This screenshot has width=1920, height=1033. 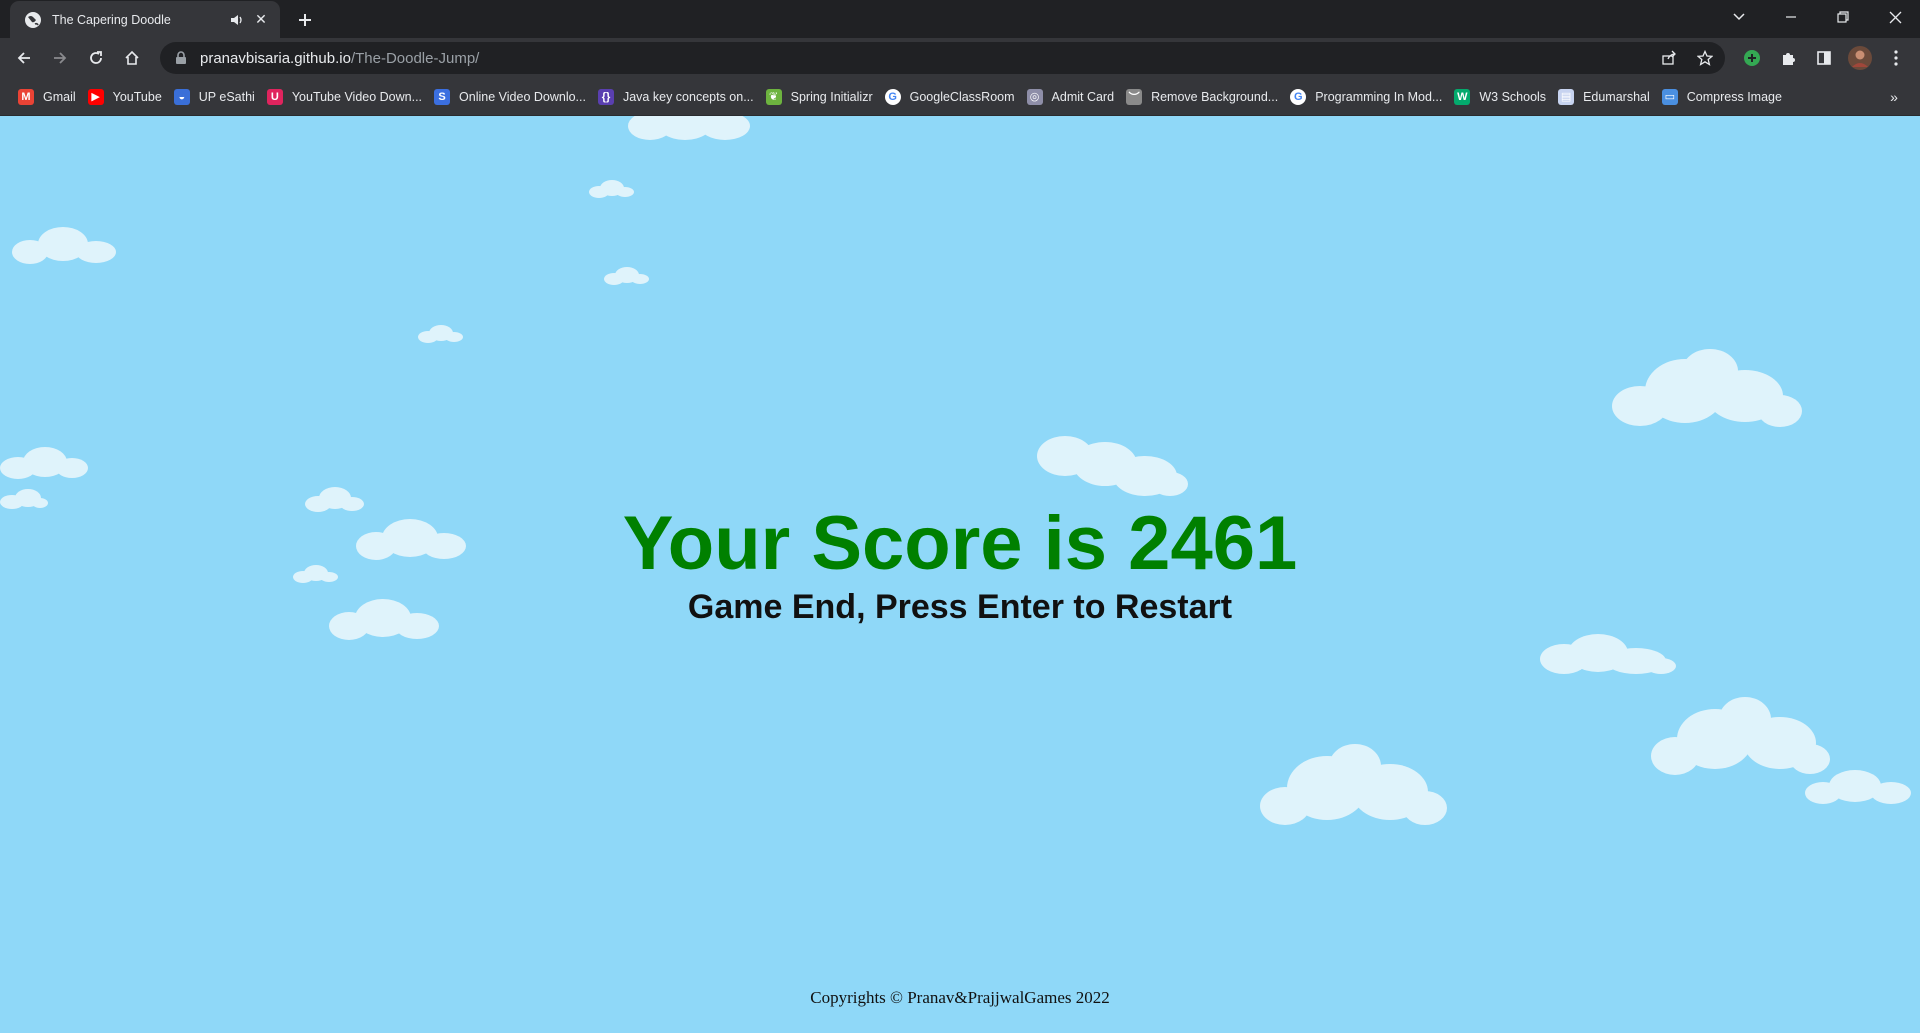 I want to click on new-tab-button, so click(x=305, y=20).